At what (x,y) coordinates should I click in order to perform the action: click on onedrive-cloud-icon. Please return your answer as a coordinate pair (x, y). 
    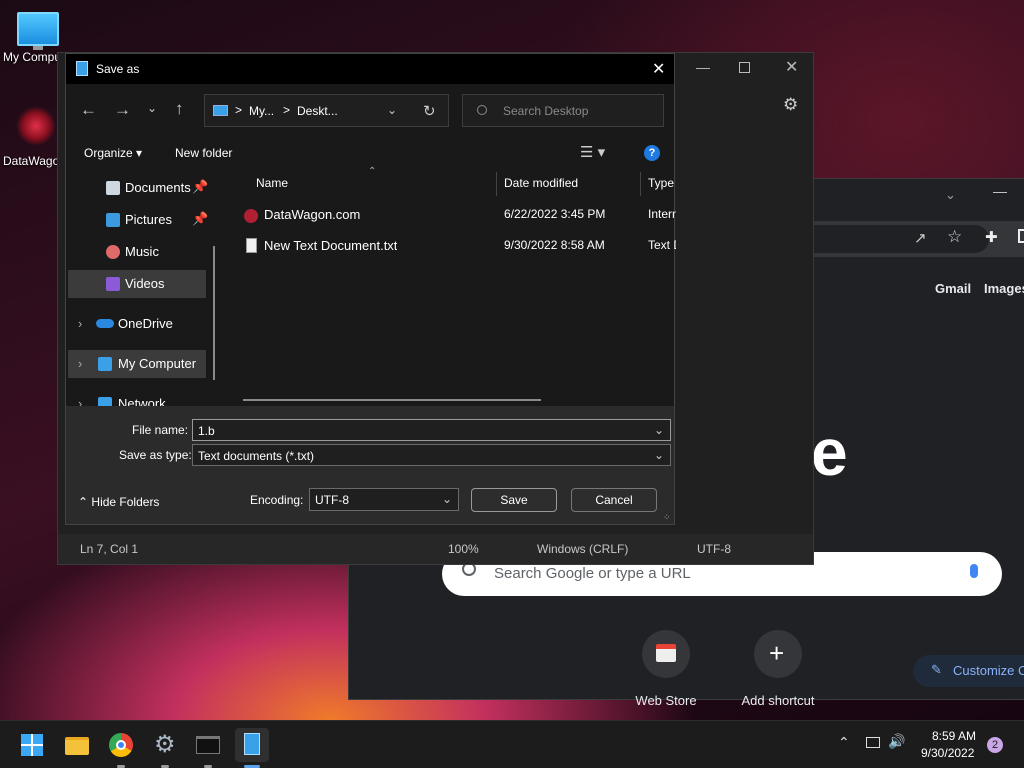
    Looking at the image, I should click on (105, 323).